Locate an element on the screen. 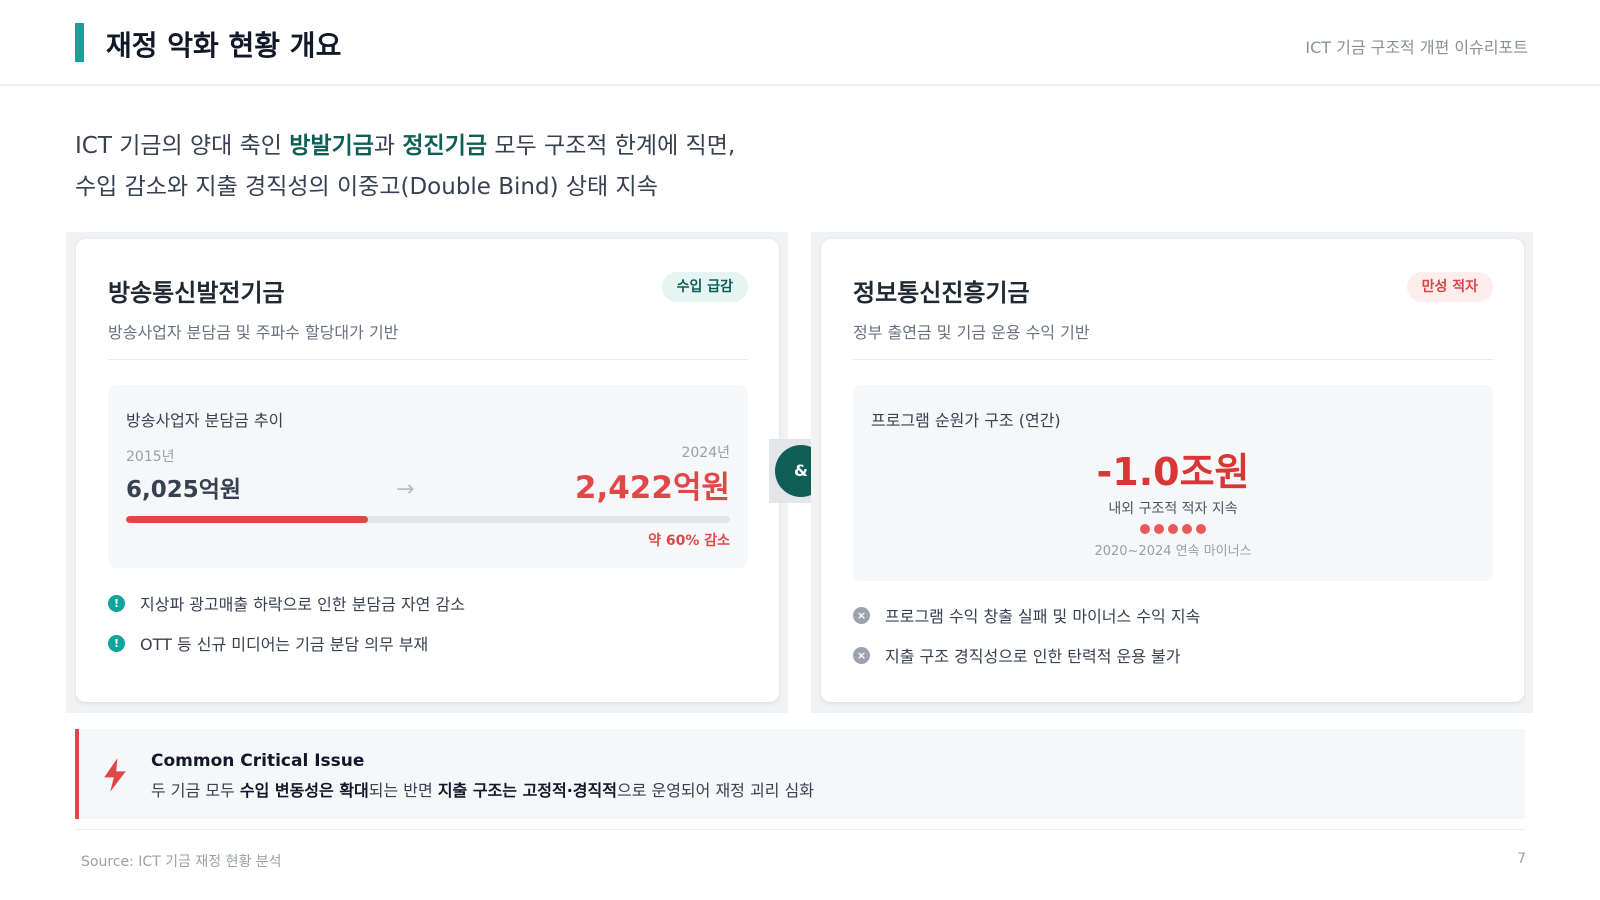 Image resolution: width=1600 pixels, height=900 pixels. bullet-text: 프로그램 수익 창출 실패 및 마이너스 수익 지속 is located at coordinates (1043, 616).